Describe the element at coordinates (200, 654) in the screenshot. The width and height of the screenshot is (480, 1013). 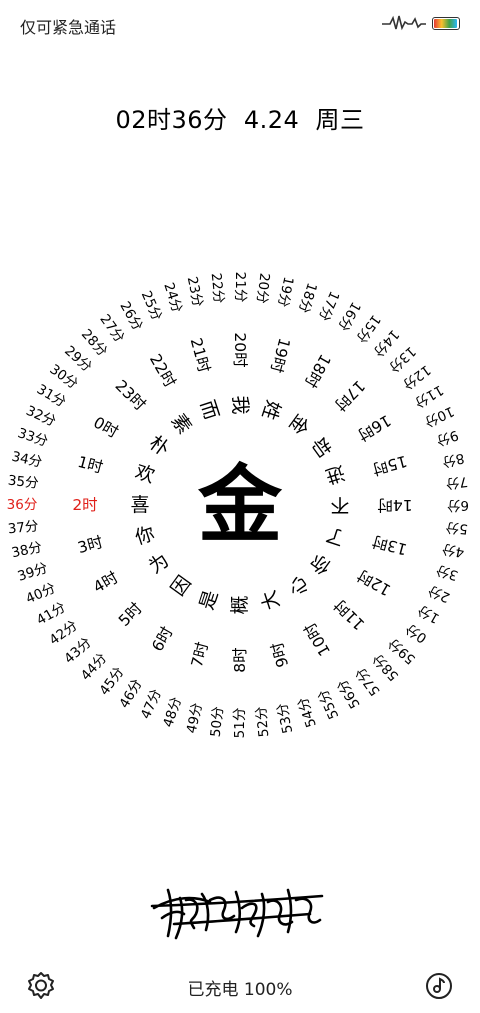
I see `hour-label: 7时` at that location.